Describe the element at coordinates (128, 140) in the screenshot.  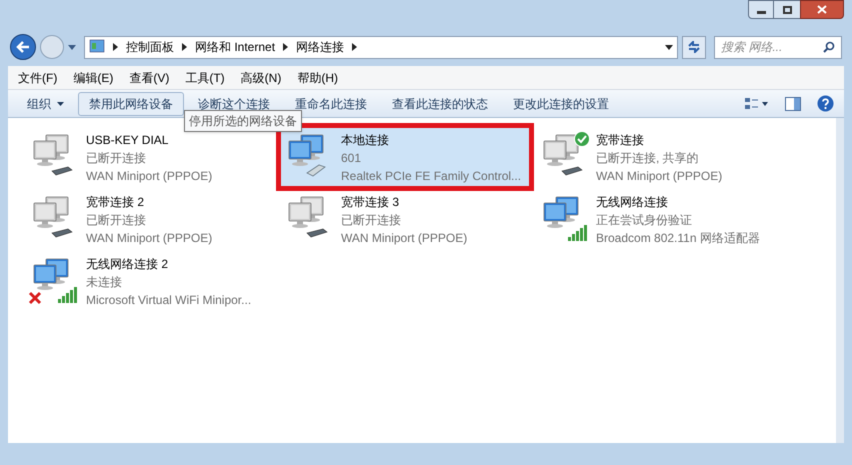
I see `connection-name: USB-KEY DIAL` at that location.